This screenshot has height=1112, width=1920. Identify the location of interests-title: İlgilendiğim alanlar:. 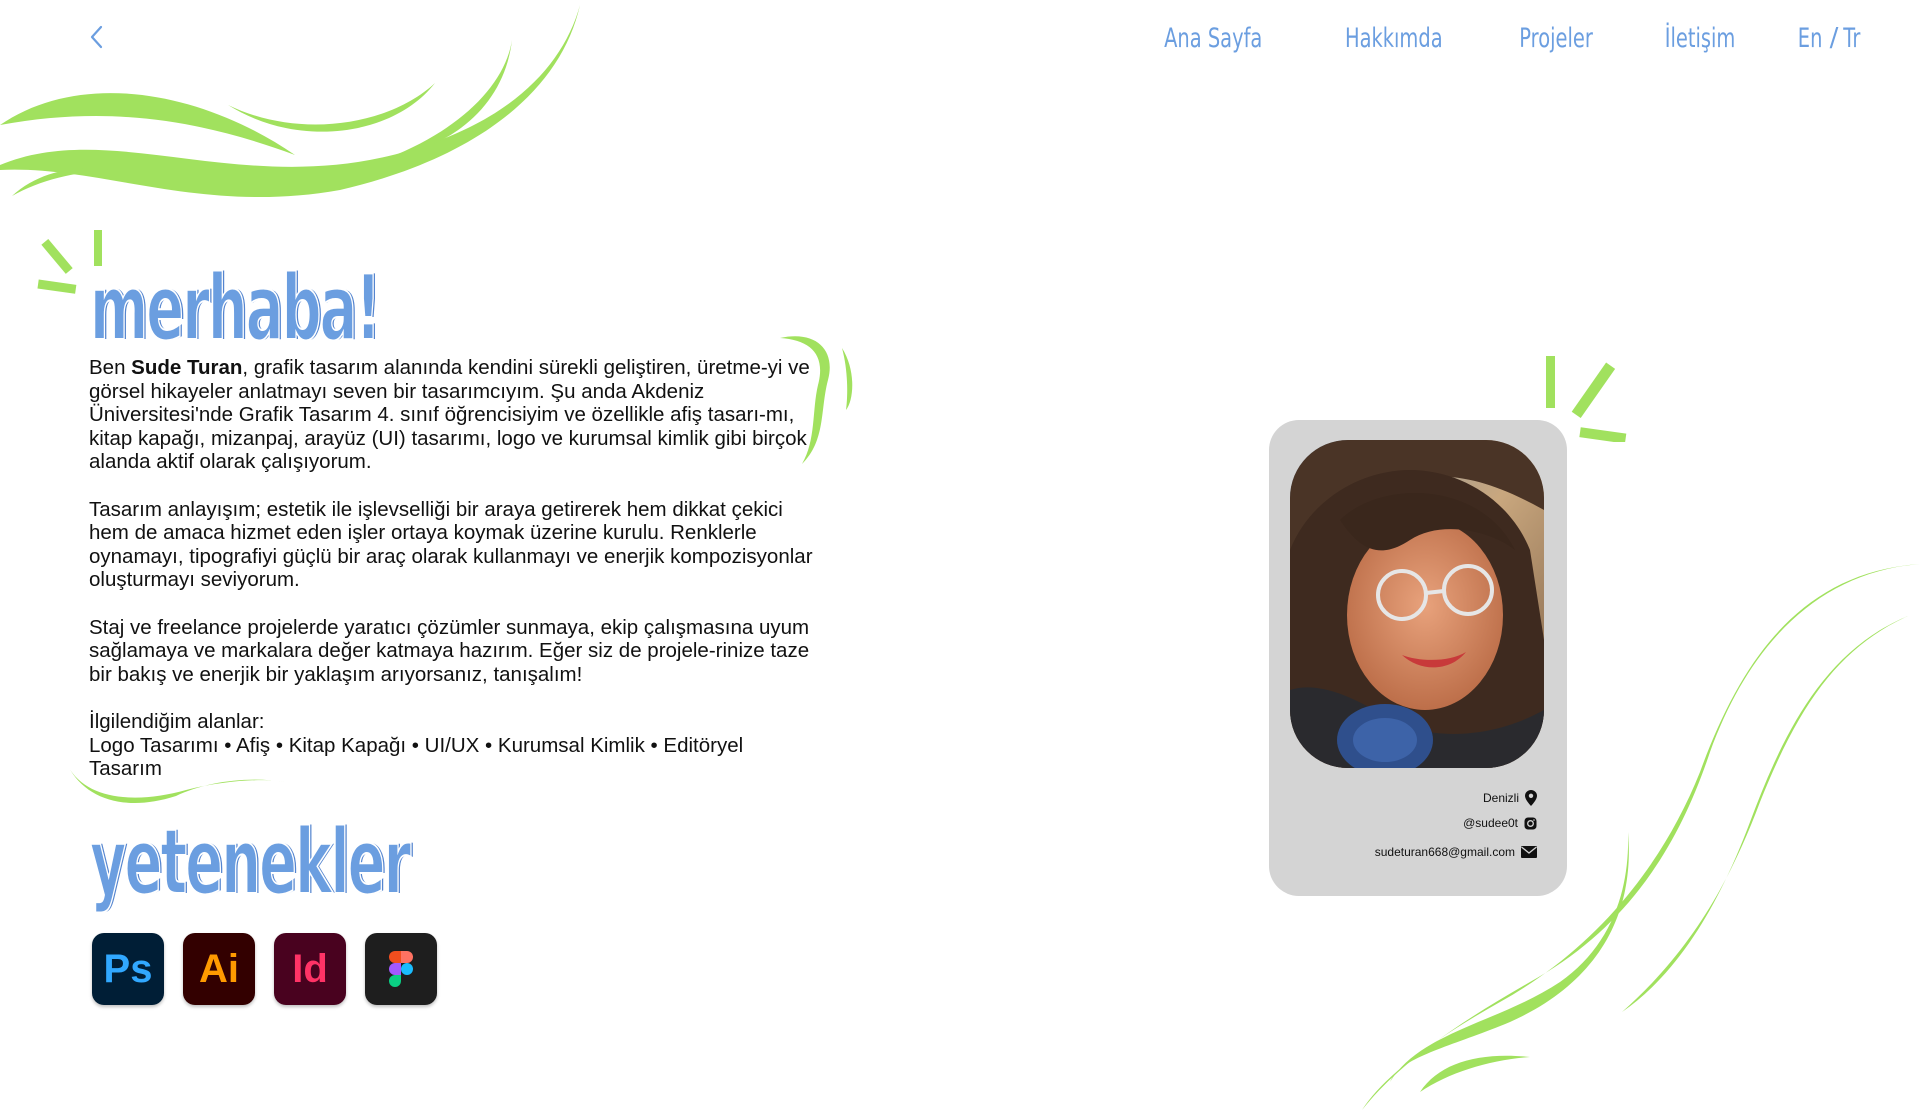
(177, 721).